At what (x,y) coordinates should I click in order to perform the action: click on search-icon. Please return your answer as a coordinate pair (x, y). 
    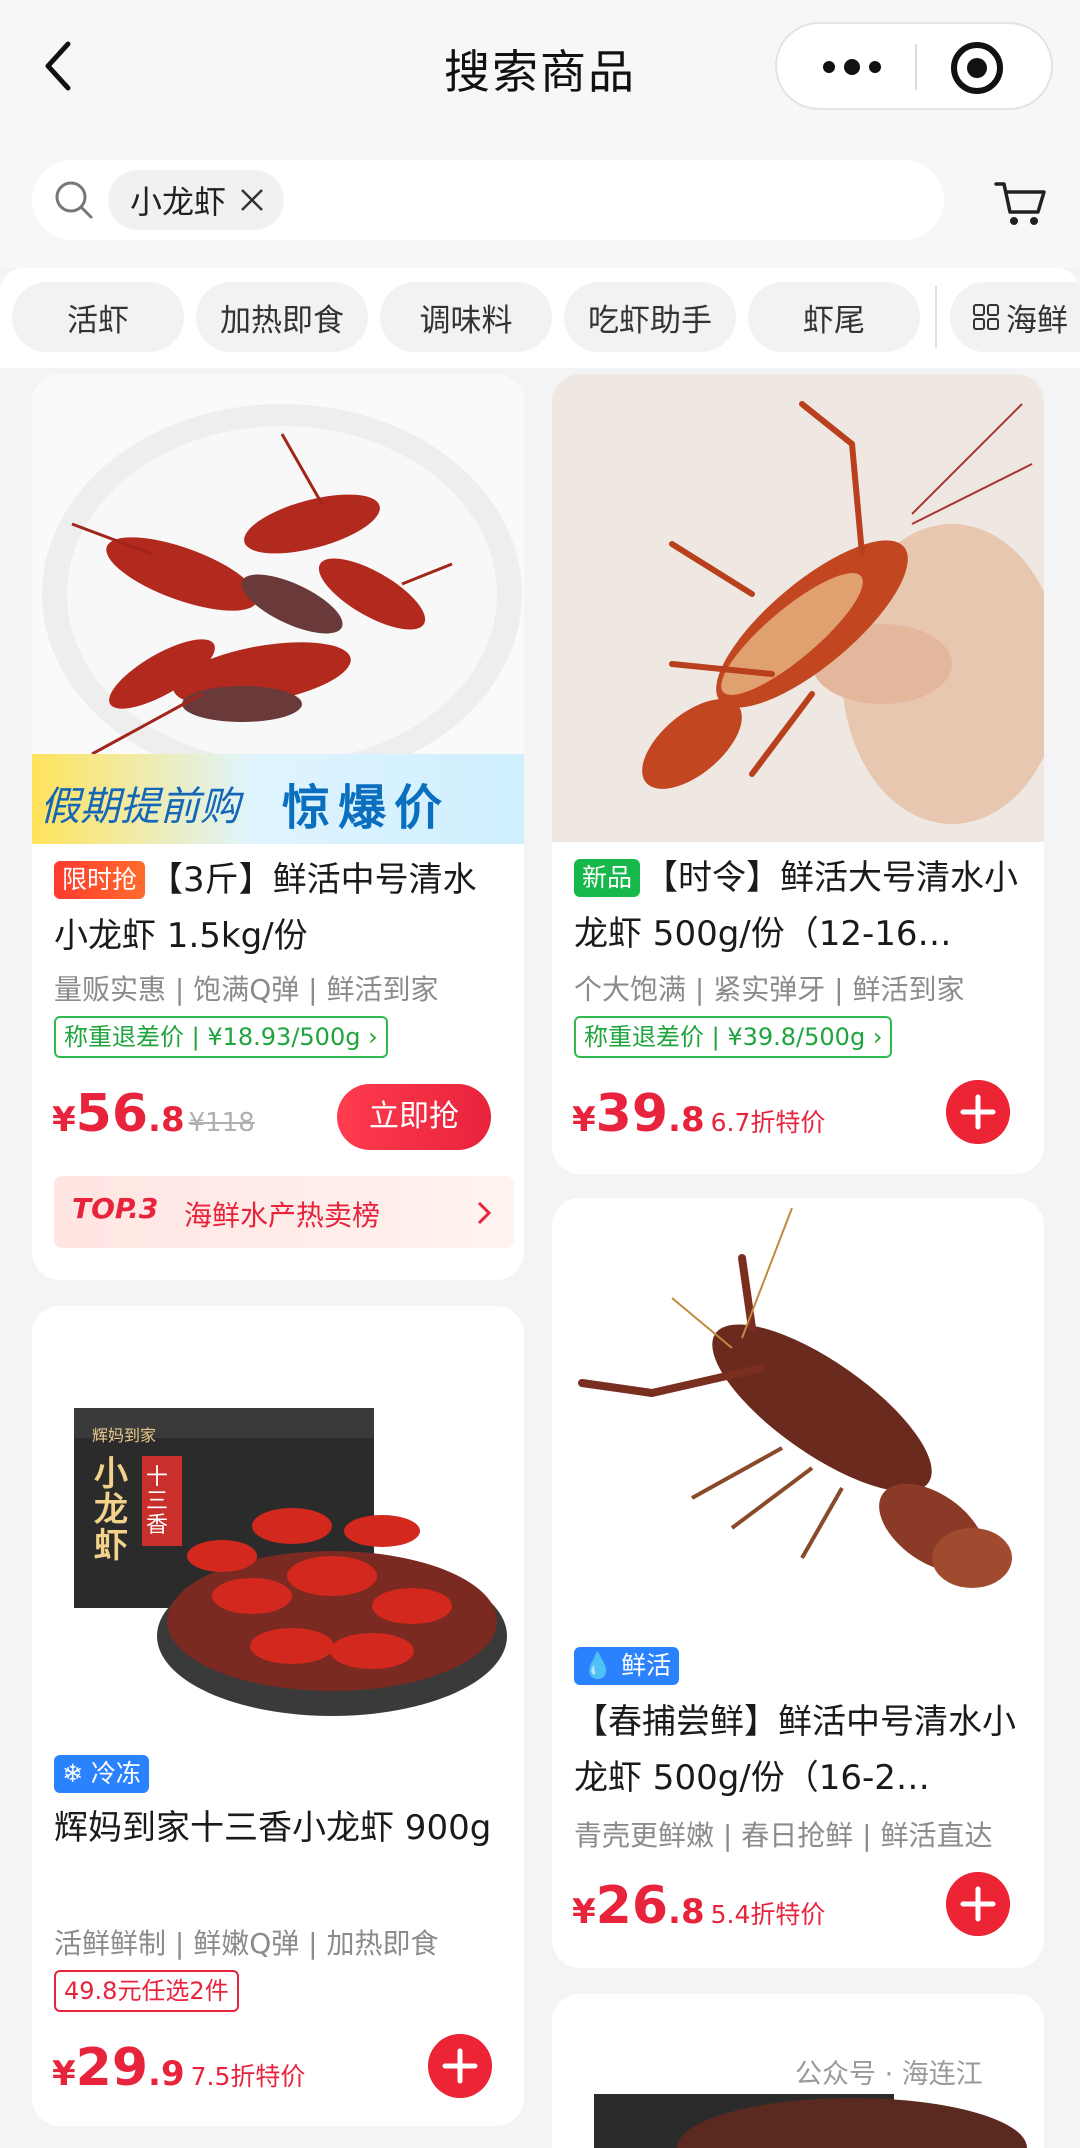
    Looking at the image, I should click on (74, 200).